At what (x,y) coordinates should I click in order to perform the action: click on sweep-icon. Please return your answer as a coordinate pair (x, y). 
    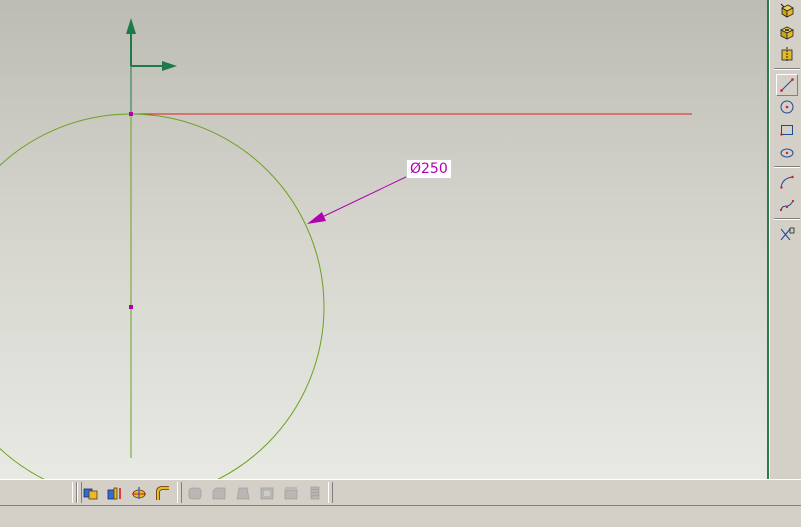
    Looking at the image, I should click on (162, 493).